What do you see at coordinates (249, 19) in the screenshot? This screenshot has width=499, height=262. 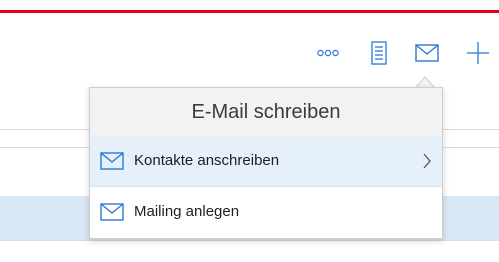 I see `app-header` at bounding box center [249, 19].